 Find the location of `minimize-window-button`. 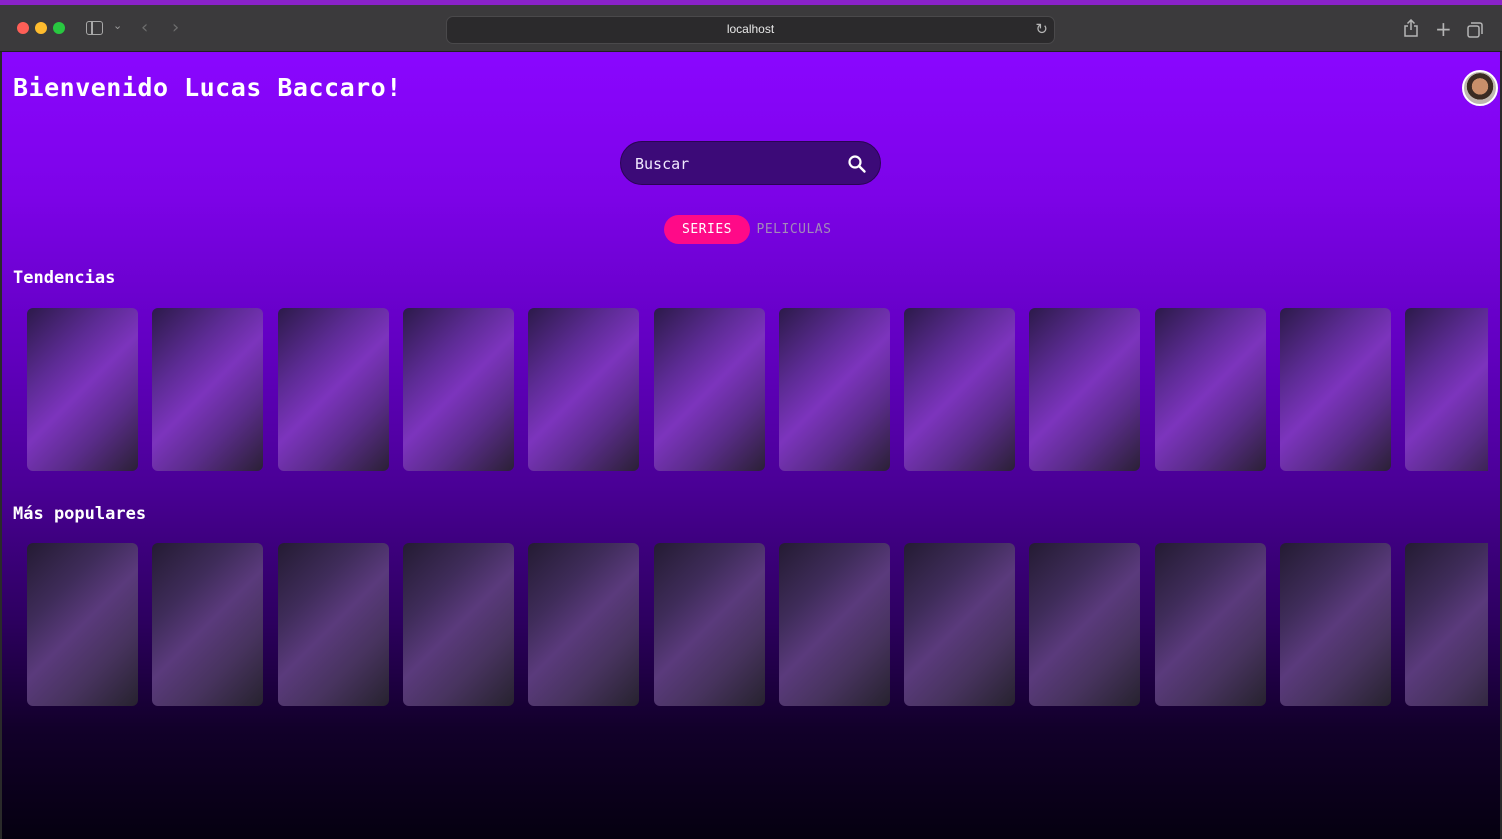

minimize-window-button is located at coordinates (41, 28).